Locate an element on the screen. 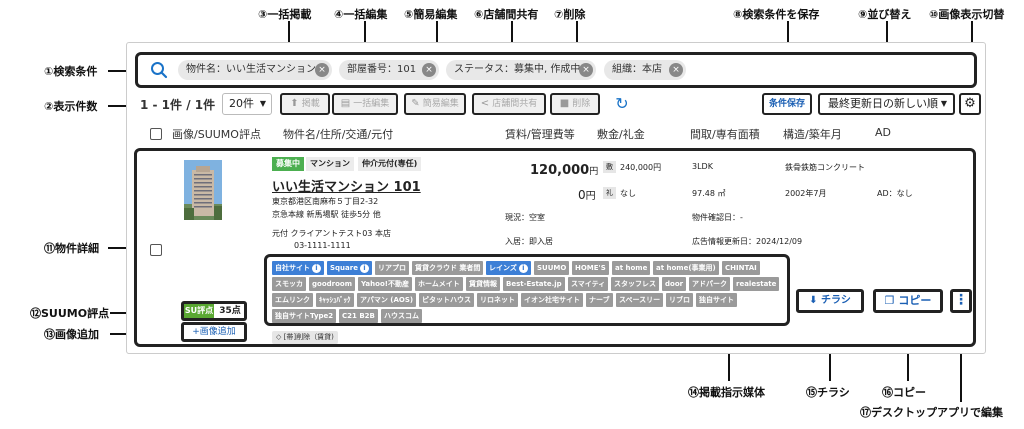 The height and width of the screenshot is (429, 1024). media-tag: イオン社宅サイト is located at coordinates (552, 300).